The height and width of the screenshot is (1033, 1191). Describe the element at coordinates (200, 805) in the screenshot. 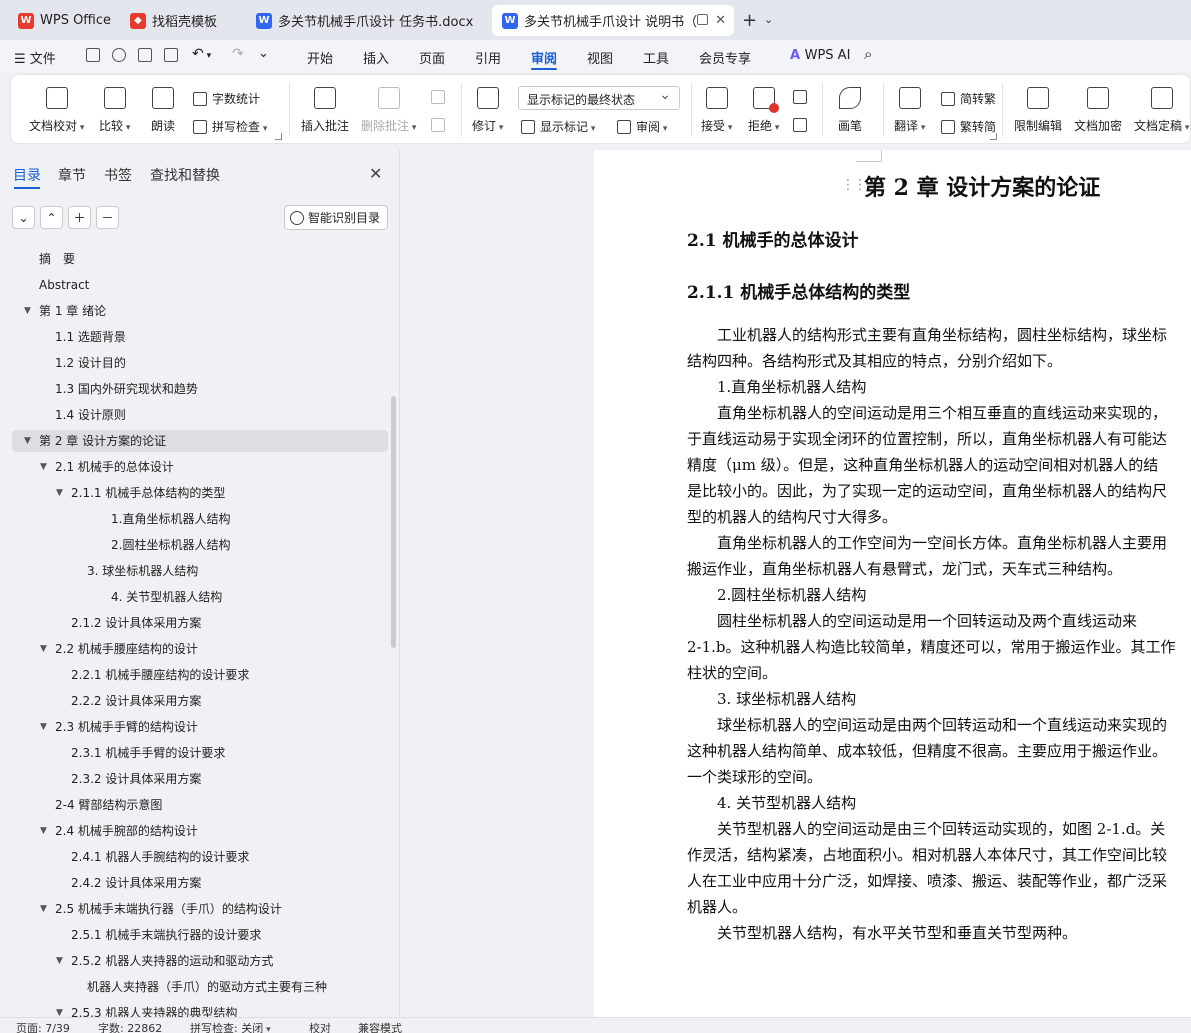

I see `toc-item: 2-4 臂部结构示意图` at that location.